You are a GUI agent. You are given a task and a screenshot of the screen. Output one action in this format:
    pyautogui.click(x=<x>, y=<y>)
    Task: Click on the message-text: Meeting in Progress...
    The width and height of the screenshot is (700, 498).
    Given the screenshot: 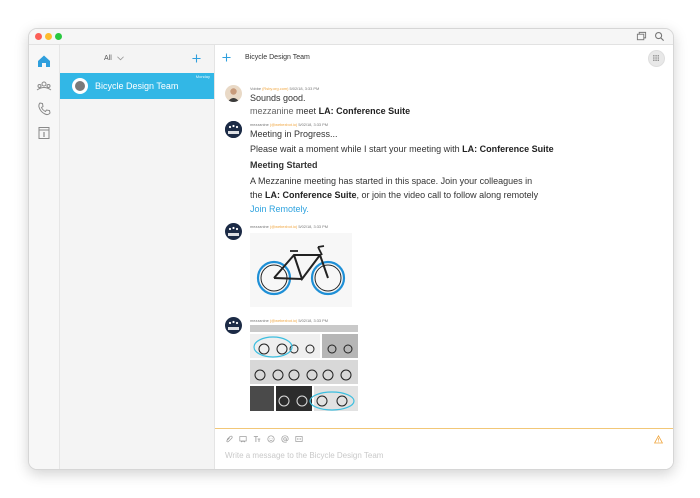 What is the action you would take?
    pyautogui.click(x=294, y=134)
    